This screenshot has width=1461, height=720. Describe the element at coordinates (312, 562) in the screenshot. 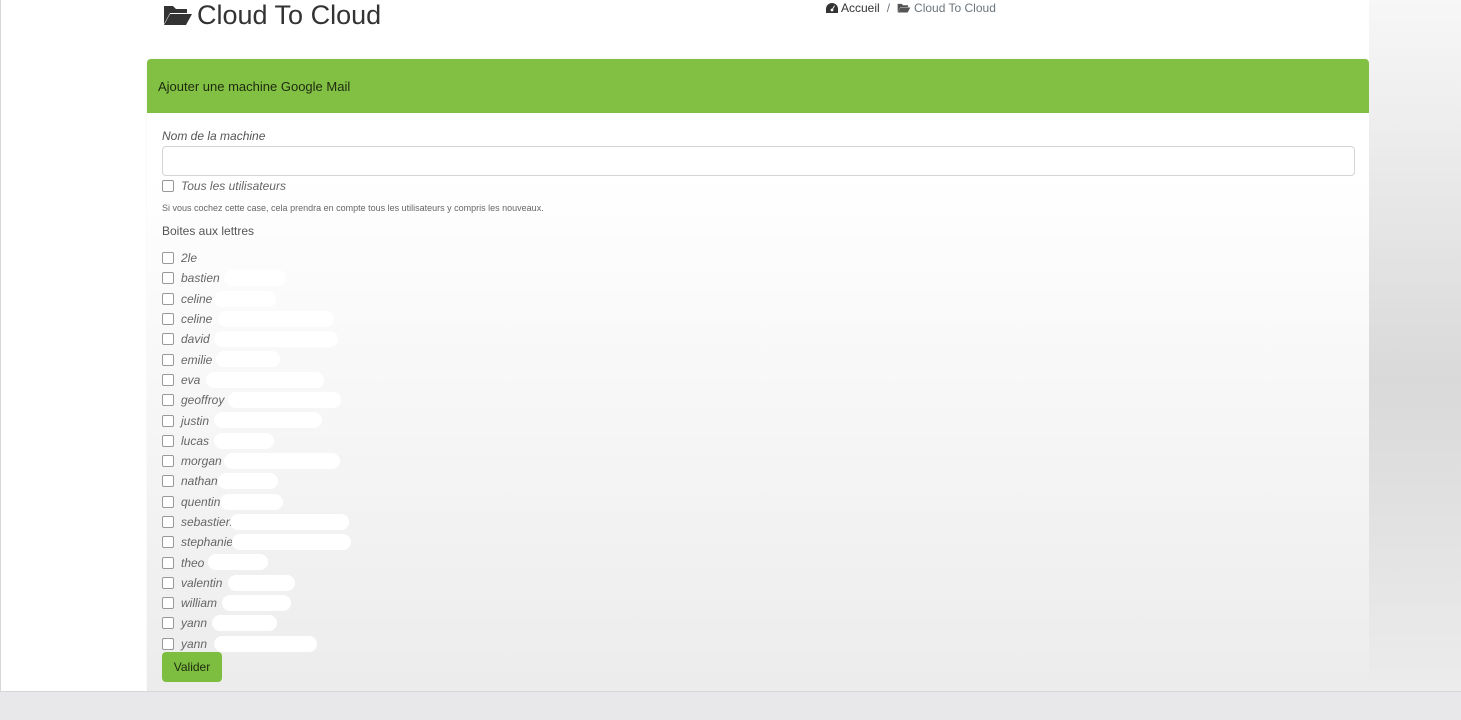

I see `mailbox-item: theo` at that location.